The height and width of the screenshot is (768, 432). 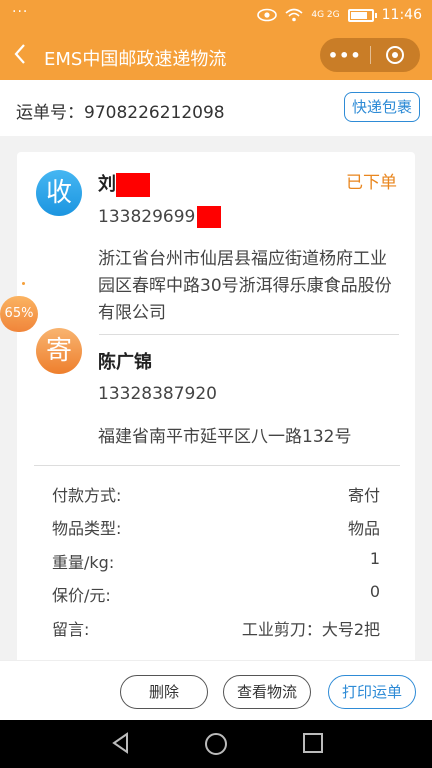 What do you see at coordinates (363, 495) in the screenshot?
I see `detail-value: 寄付` at bounding box center [363, 495].